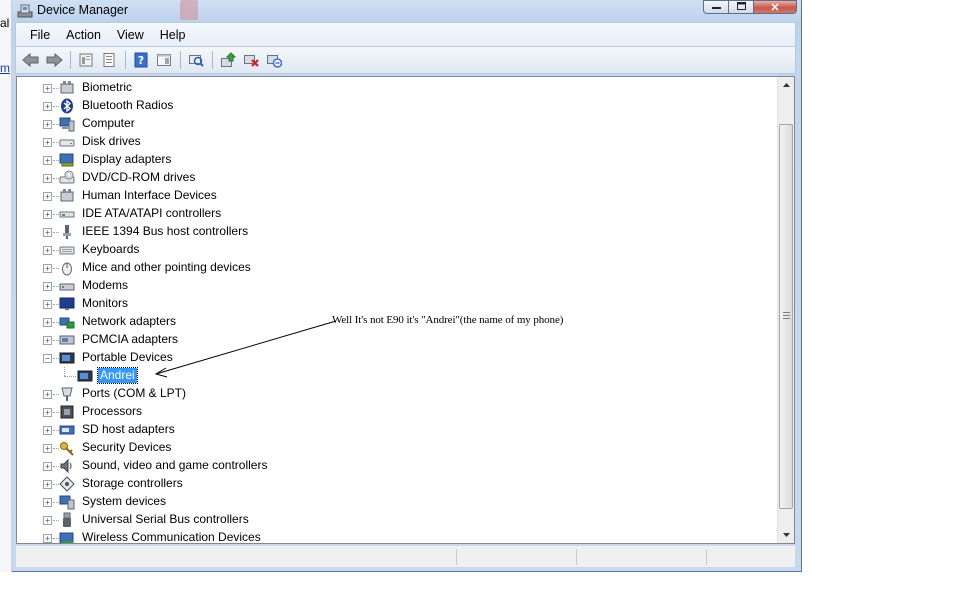 The width and height of the screenshot is (960, 600). Describe the element at coordinates (165, 231) in the screenshot. I see `tree-item-label: IEEE 1394 Bus host controllers` at that location.